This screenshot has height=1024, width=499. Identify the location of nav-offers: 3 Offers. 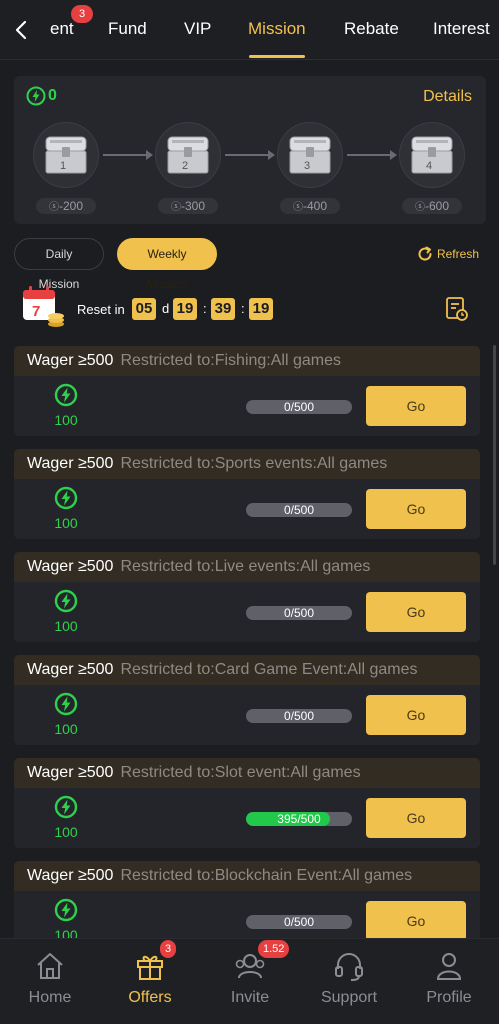
(150, 981).